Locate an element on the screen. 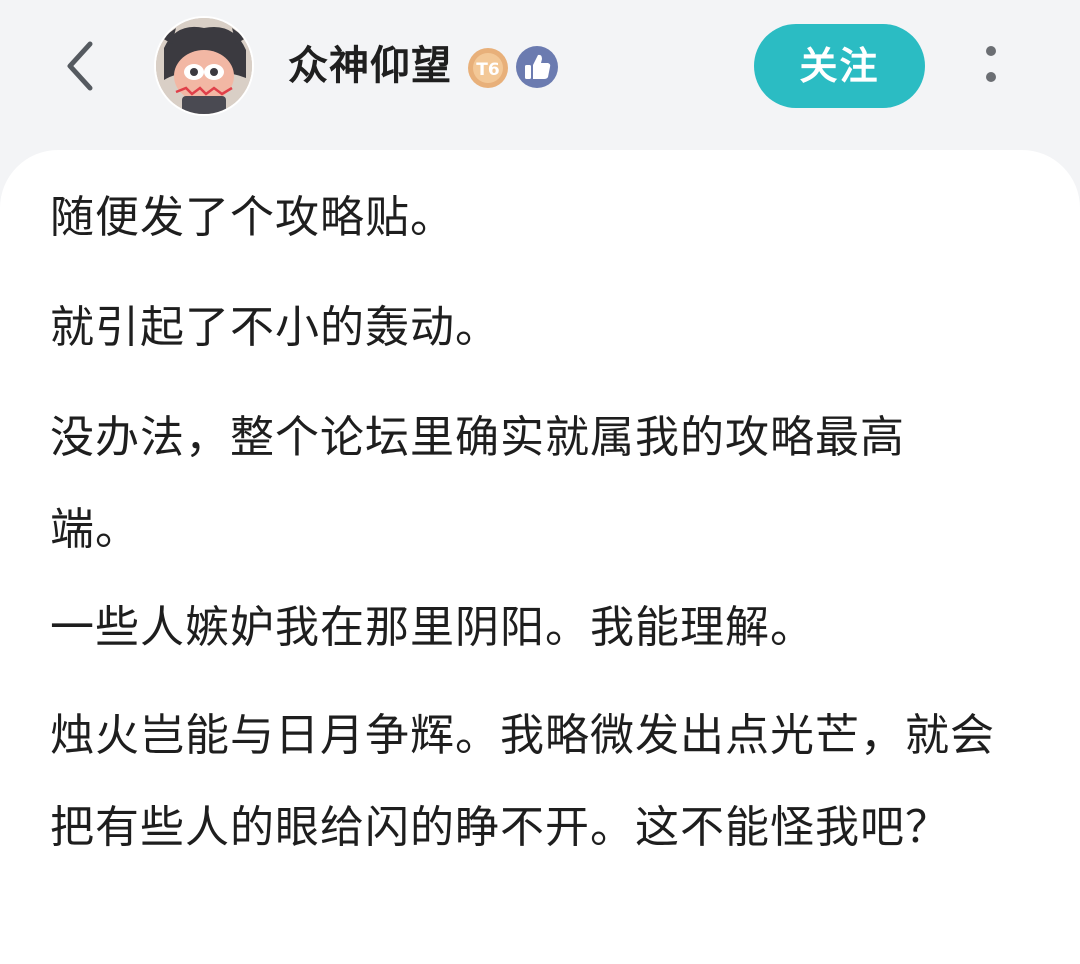 The image size is (1080, 964). level-badge-text: T6 is located at coordinates (487, 70).